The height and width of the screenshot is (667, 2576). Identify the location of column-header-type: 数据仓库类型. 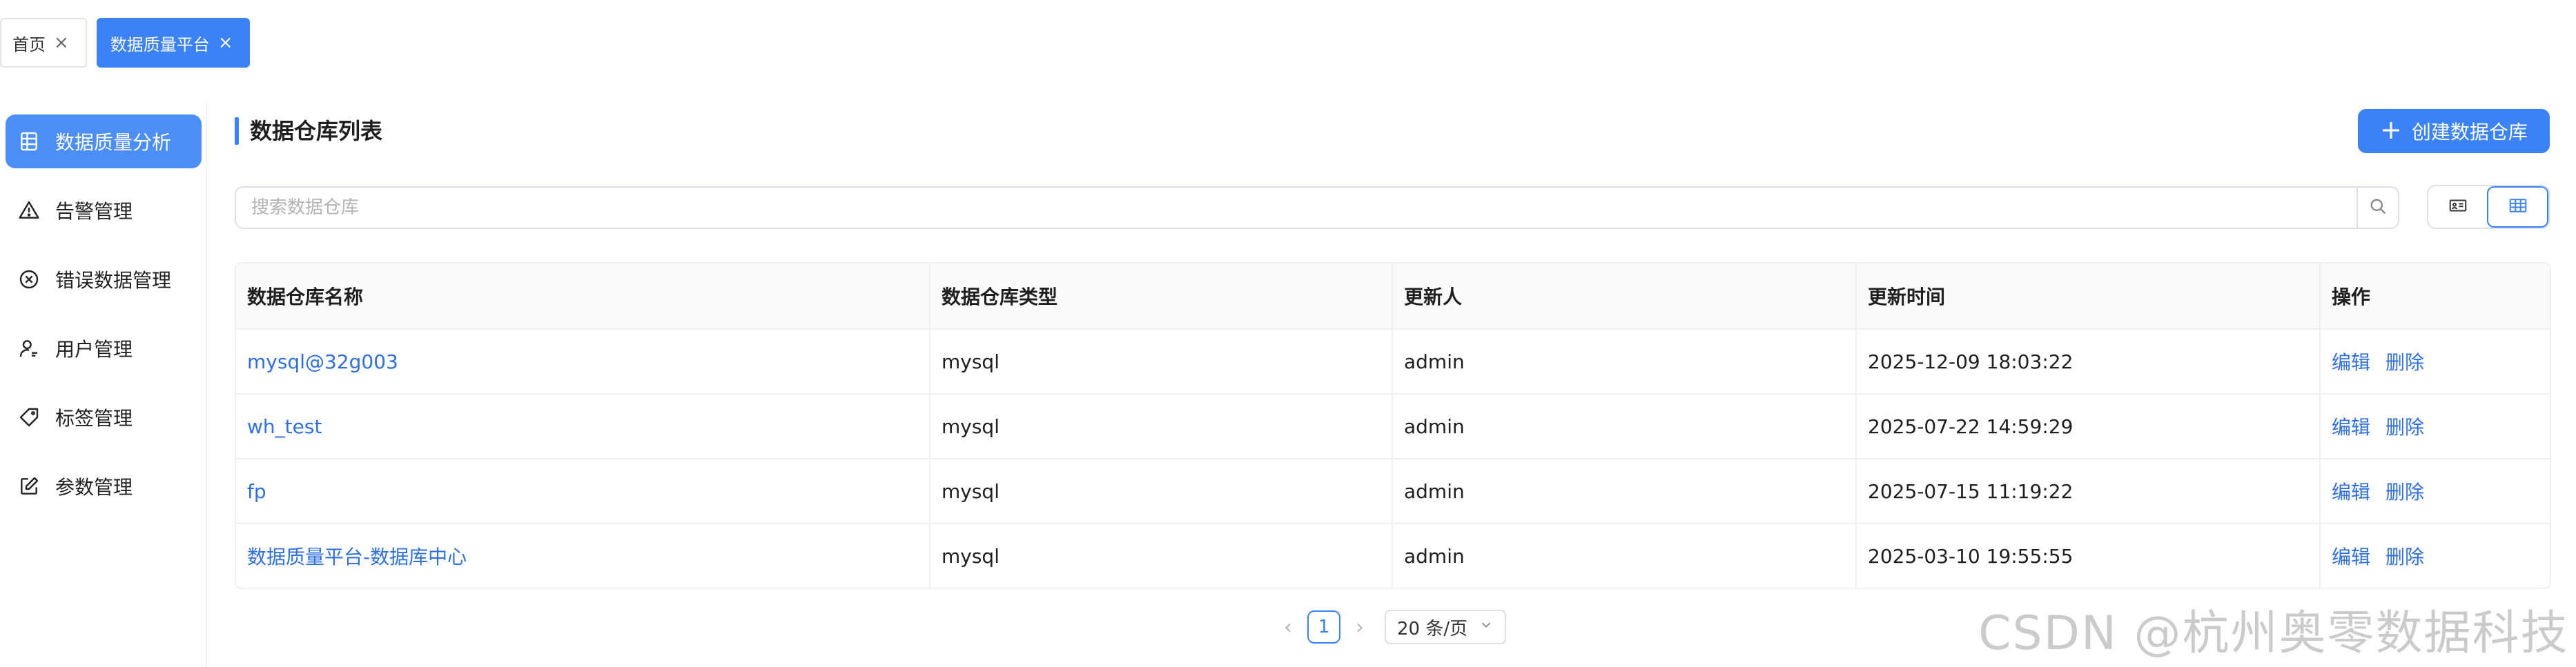
(1161, 295).